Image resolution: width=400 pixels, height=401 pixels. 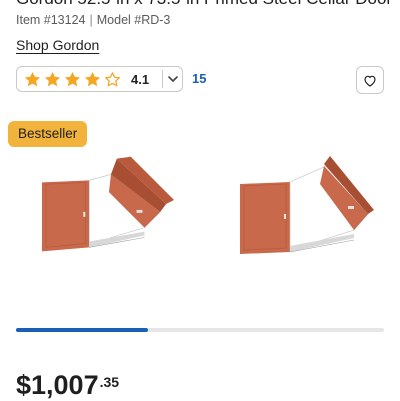 I want to click on rating-value: 4.1, so click(x=140, y=79).